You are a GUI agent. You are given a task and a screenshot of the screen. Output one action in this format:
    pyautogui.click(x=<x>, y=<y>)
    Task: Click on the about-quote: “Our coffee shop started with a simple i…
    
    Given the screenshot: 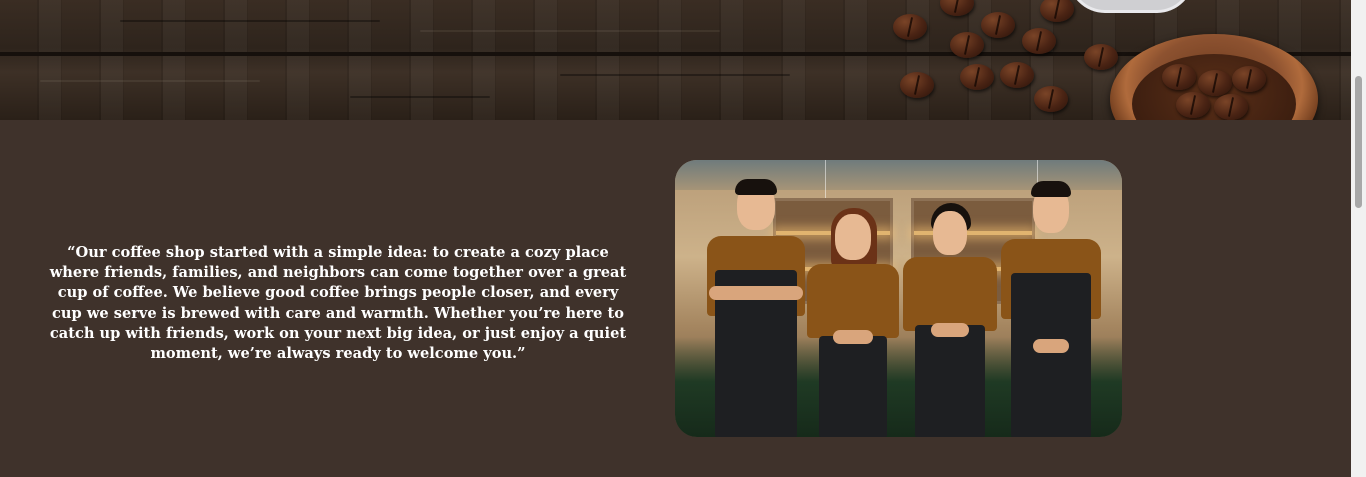 What is the action you would take?
    pyautogui.click(x=338, y=303)
    